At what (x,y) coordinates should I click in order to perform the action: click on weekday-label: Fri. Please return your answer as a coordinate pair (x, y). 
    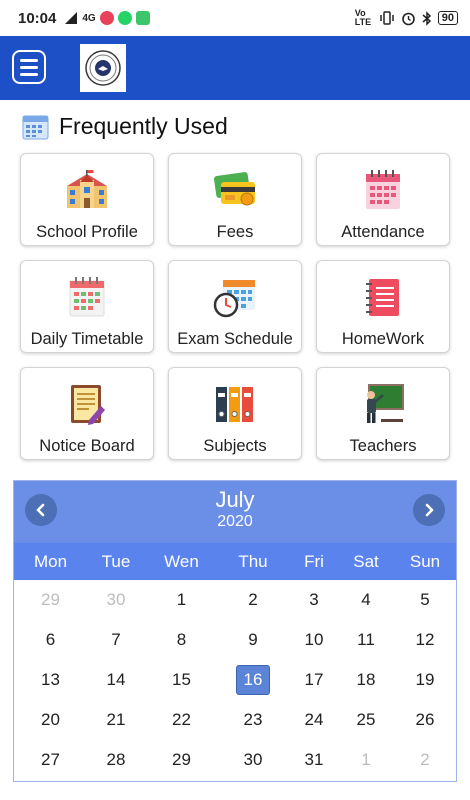
    Looking at the image, I should click on (314, 561).